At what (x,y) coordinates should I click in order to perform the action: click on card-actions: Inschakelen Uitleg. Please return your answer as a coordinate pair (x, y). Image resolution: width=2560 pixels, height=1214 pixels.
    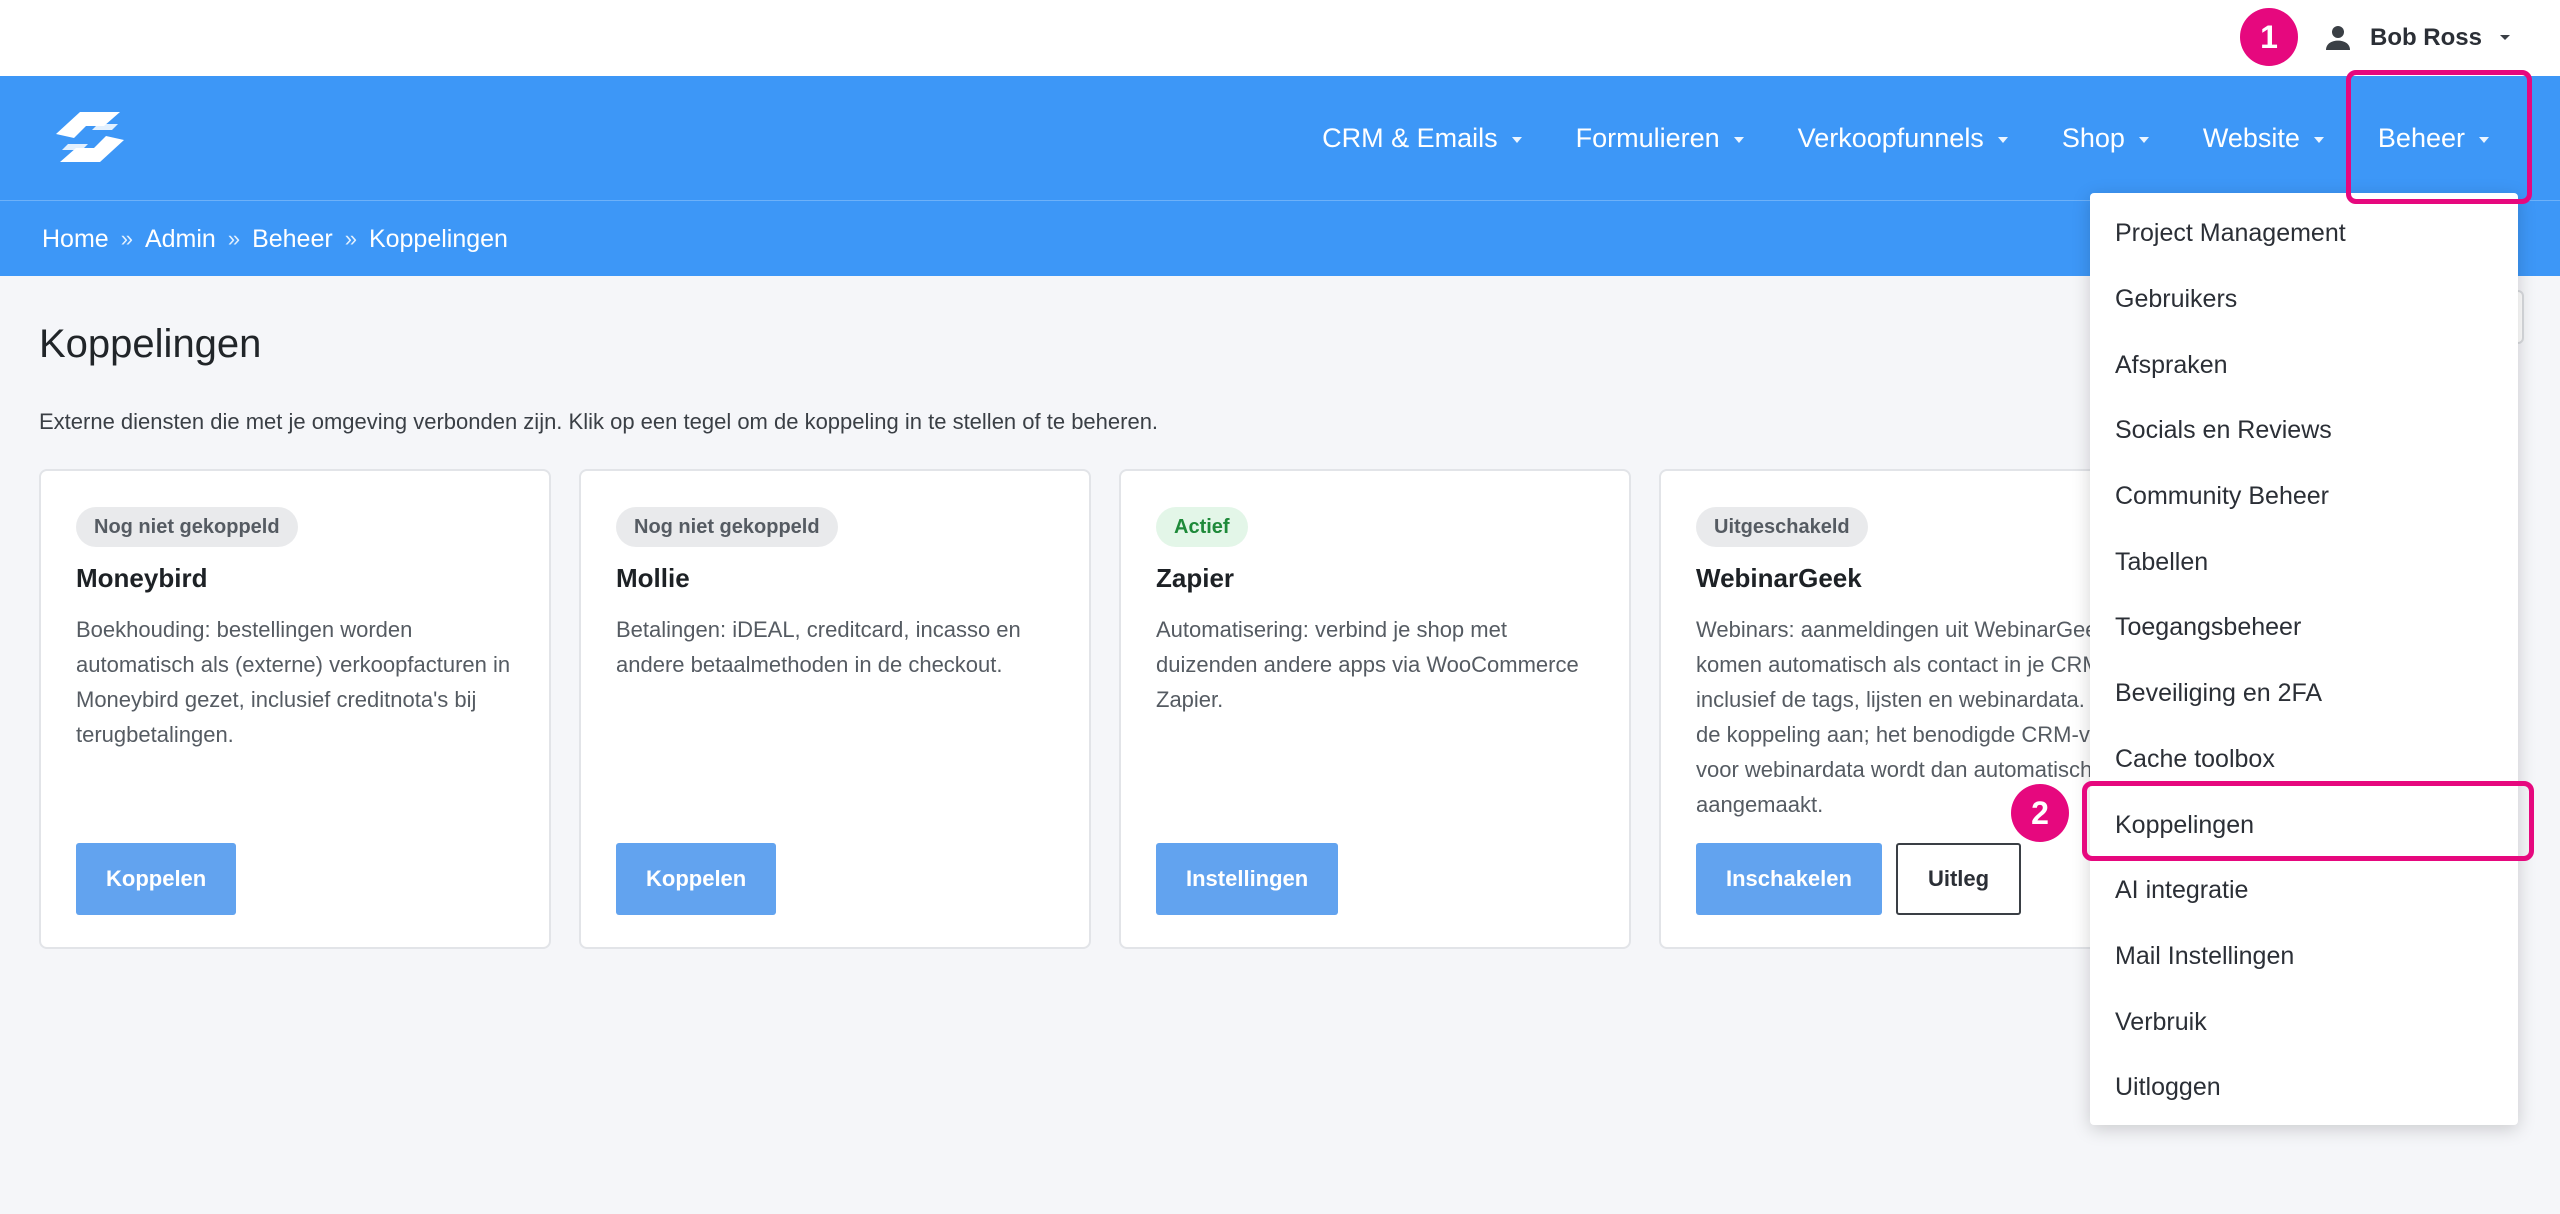
    Looking at the image, I should click on (1859, 879).